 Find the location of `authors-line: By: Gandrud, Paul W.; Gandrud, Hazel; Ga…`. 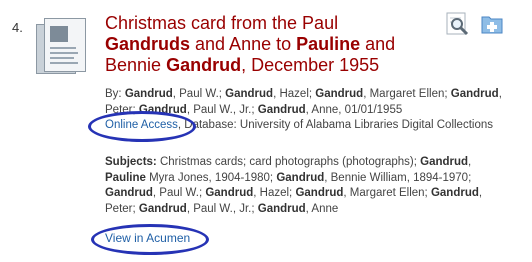

authors-line: By: Gandrud, Paul W.; Gandrud, Hazel; Ga… is located at coordinates (303, 102).